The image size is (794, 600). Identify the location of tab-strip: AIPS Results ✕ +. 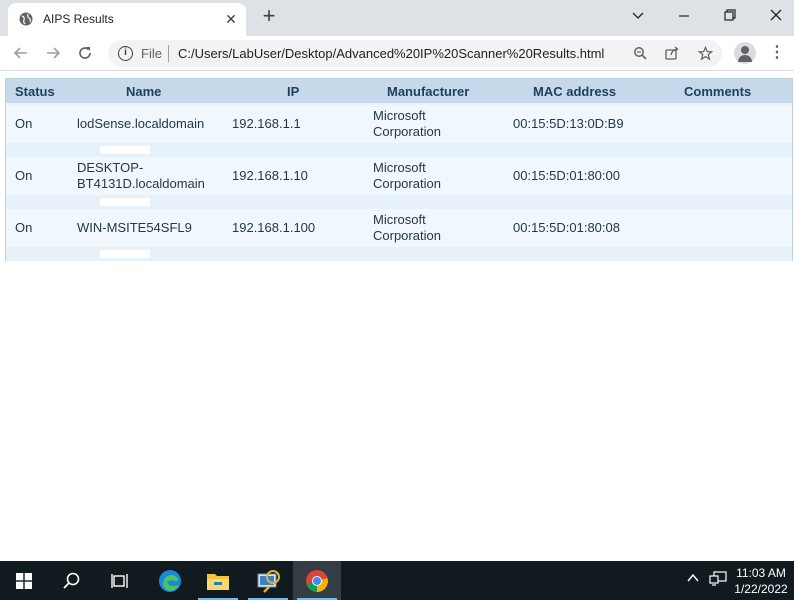
(397, 18).